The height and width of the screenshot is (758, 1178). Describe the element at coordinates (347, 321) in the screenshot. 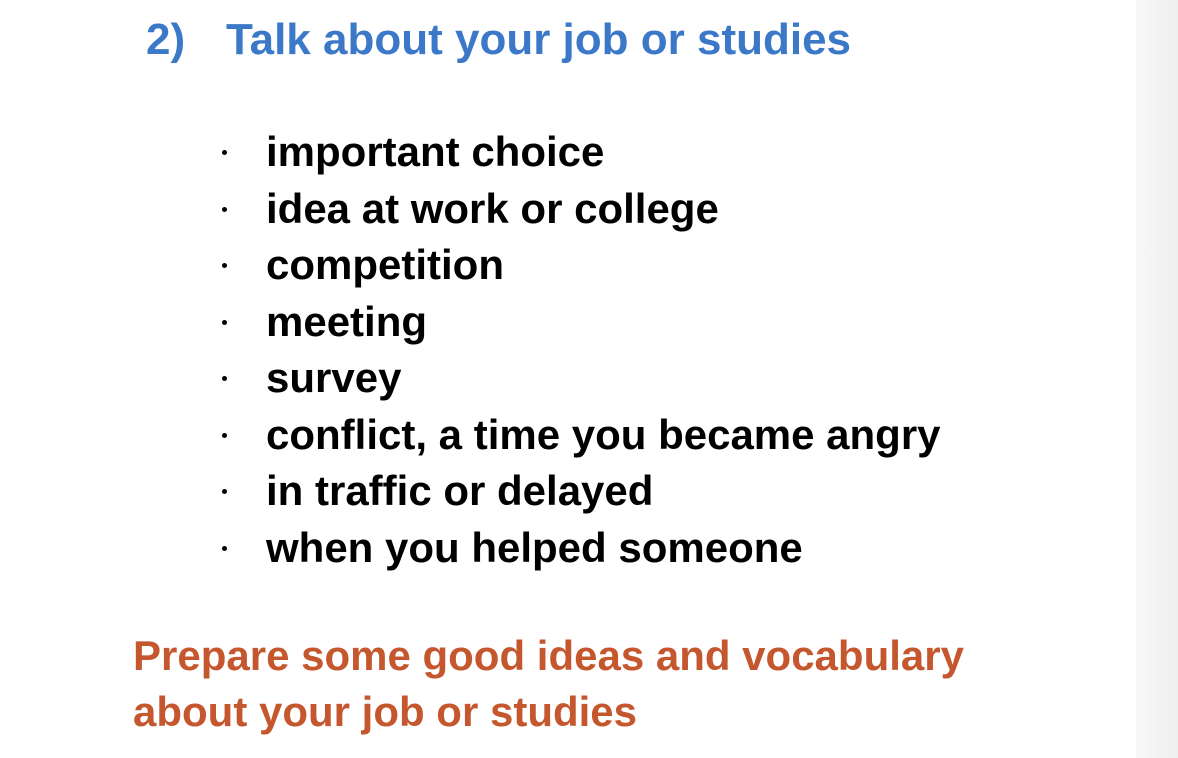

I see `list-item-text: meeting` at that location.